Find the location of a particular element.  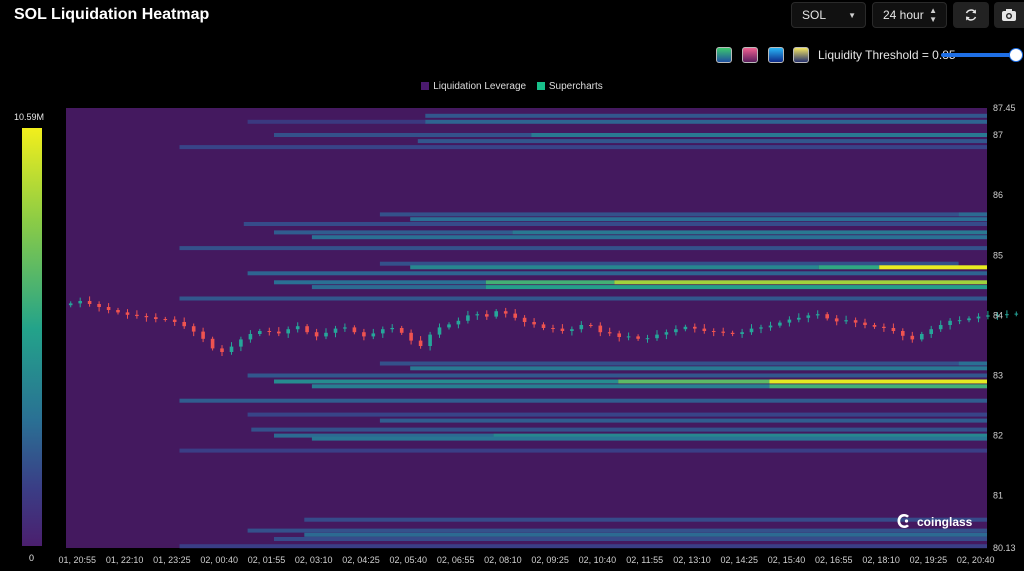

y-tick-label: 81 is located at coordinates (998, 496).